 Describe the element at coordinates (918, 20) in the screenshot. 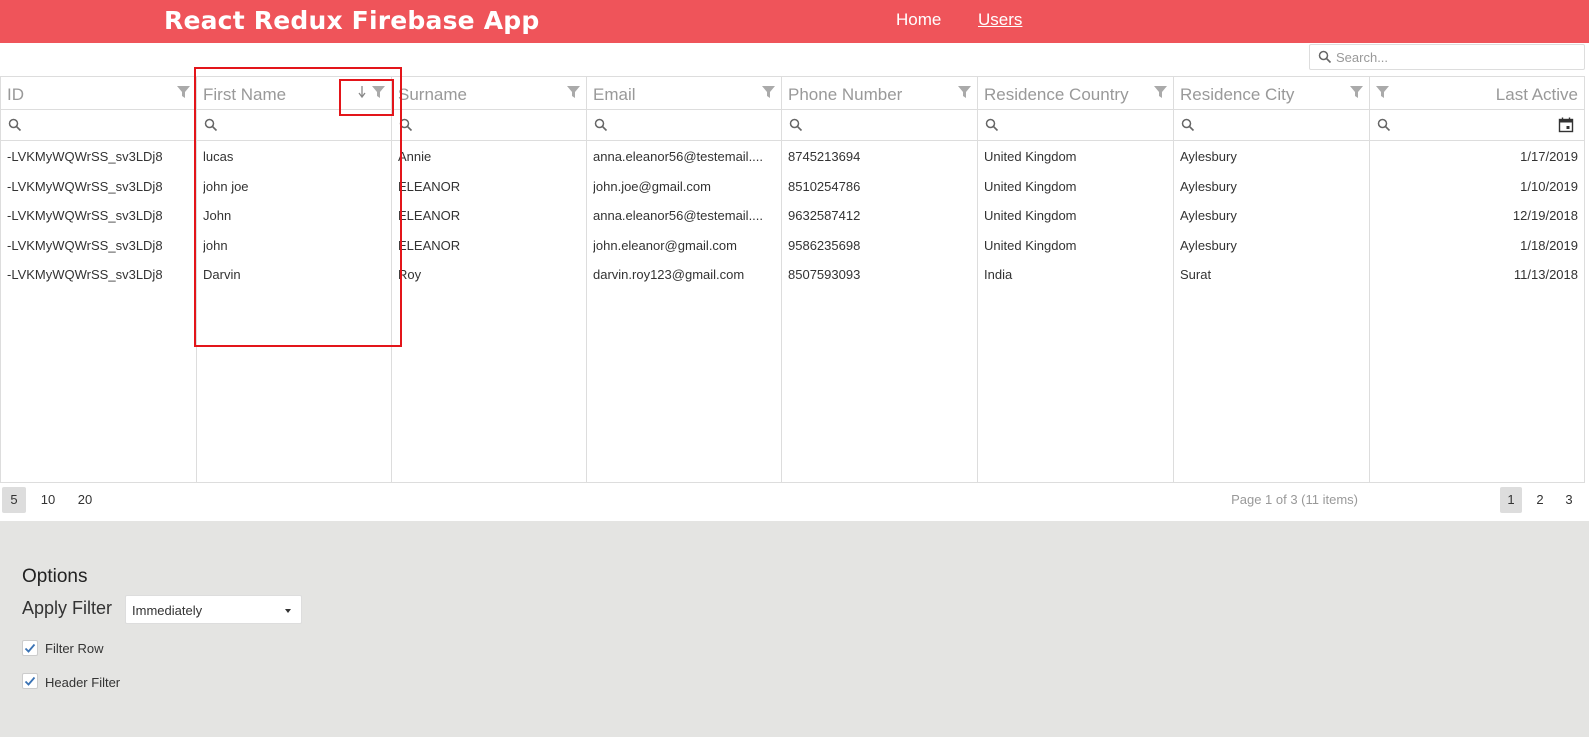

I see `nav-link-home: Home` at that location.